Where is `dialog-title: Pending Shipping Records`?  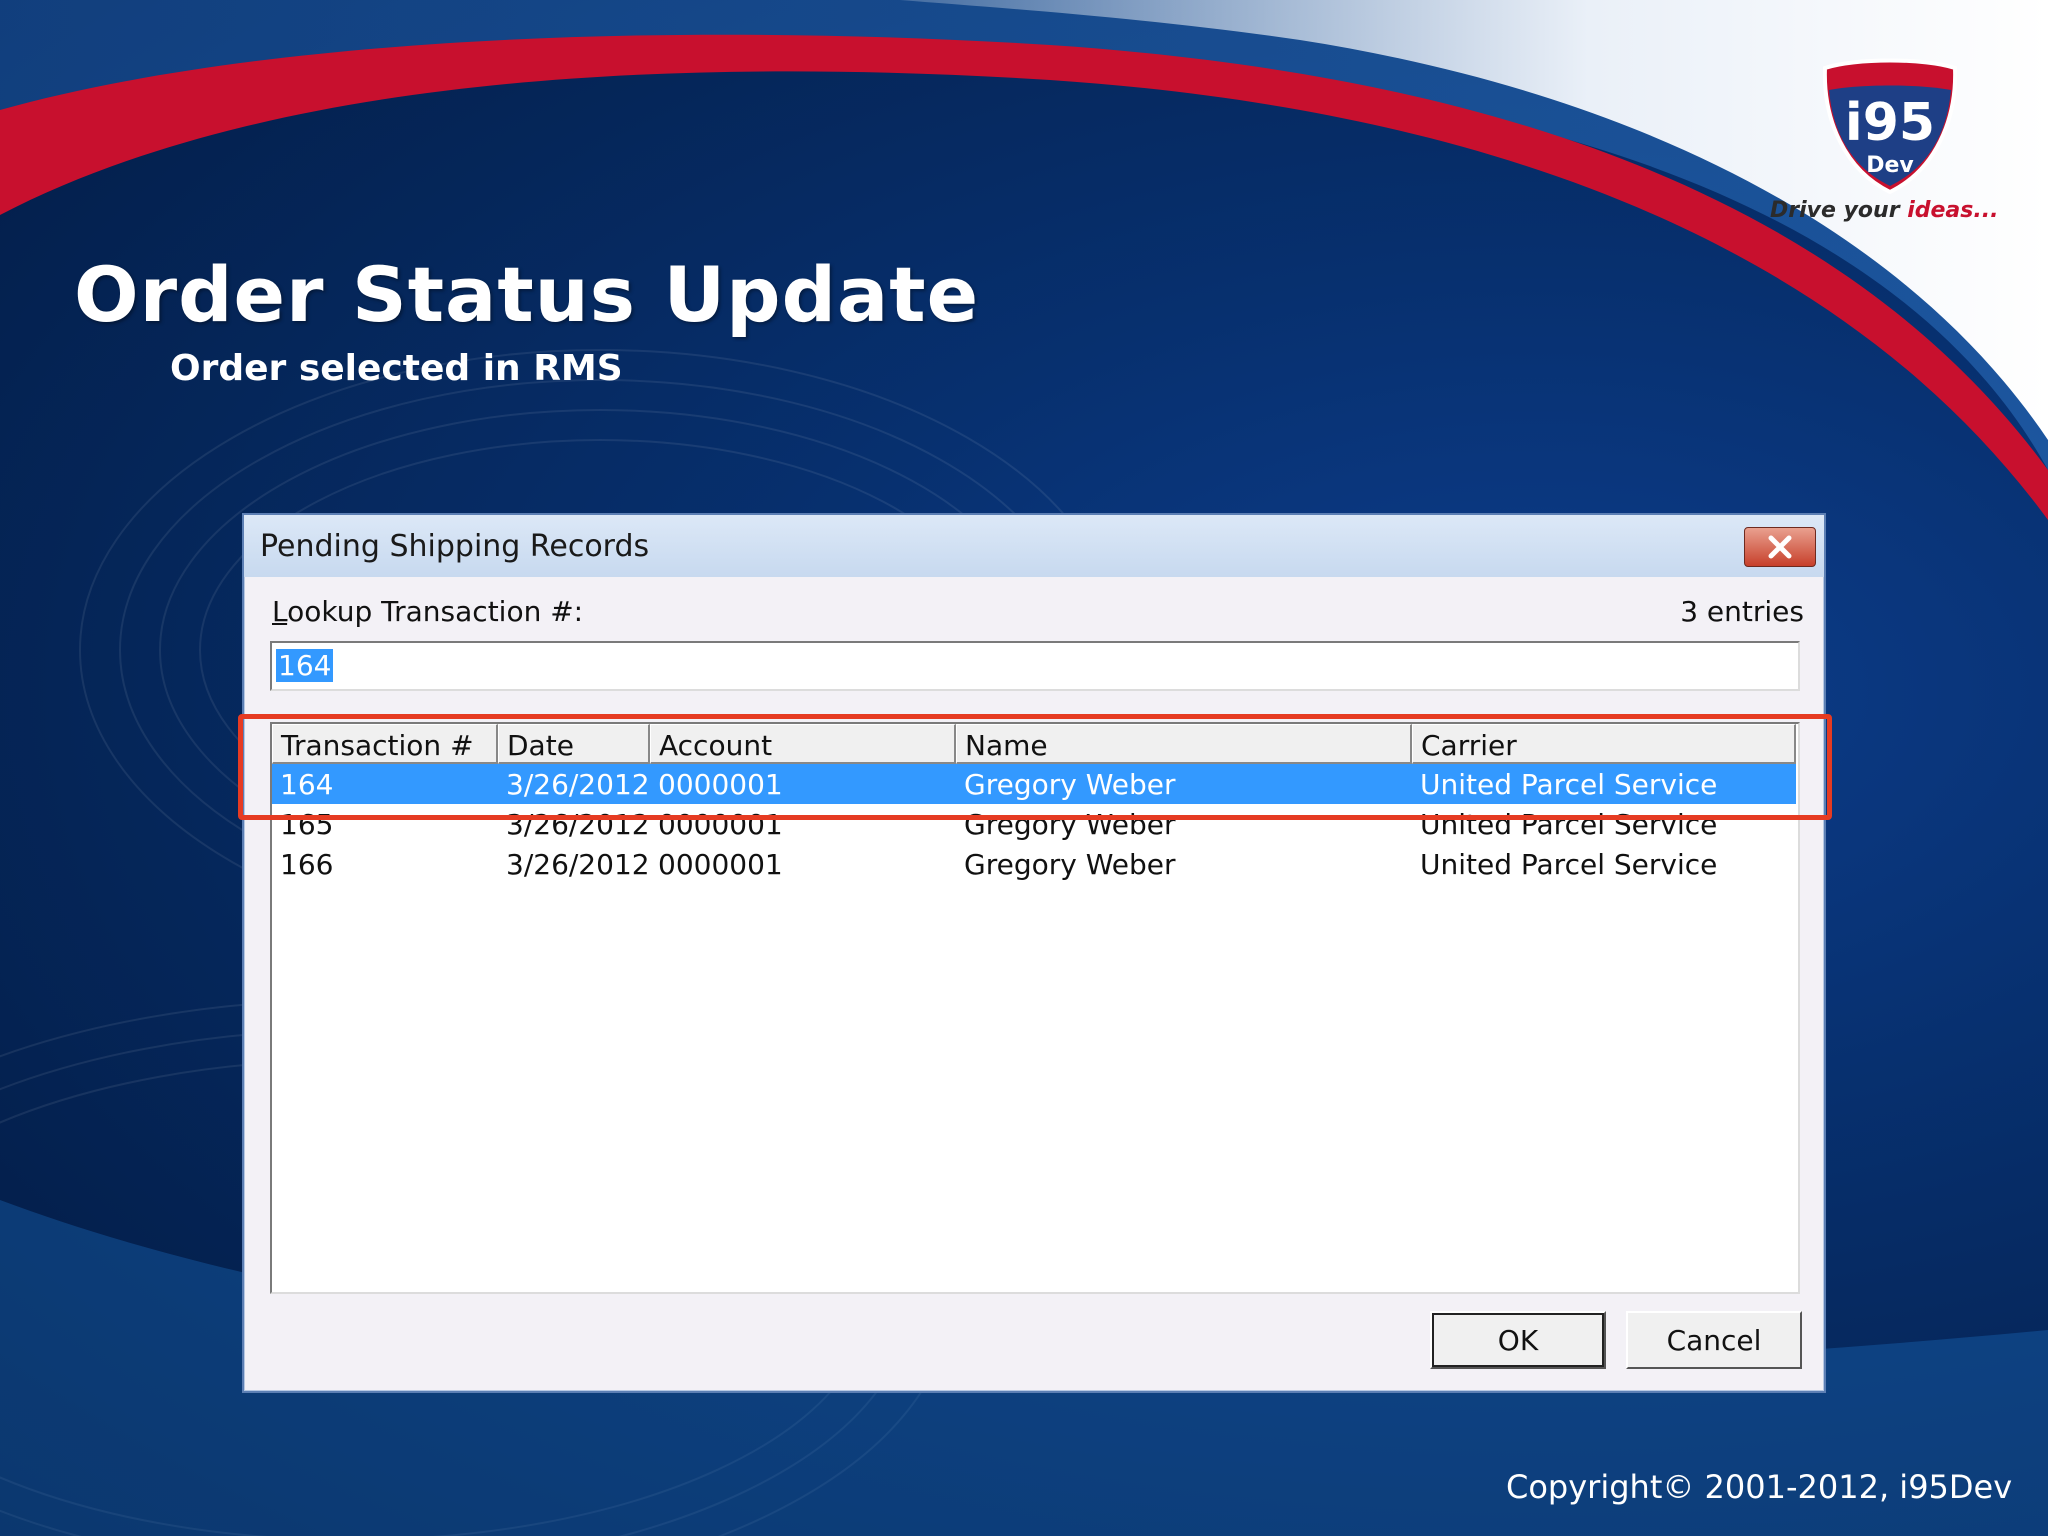 dialog-title: Pending Shipping Records is located at coordinates (455, 546).